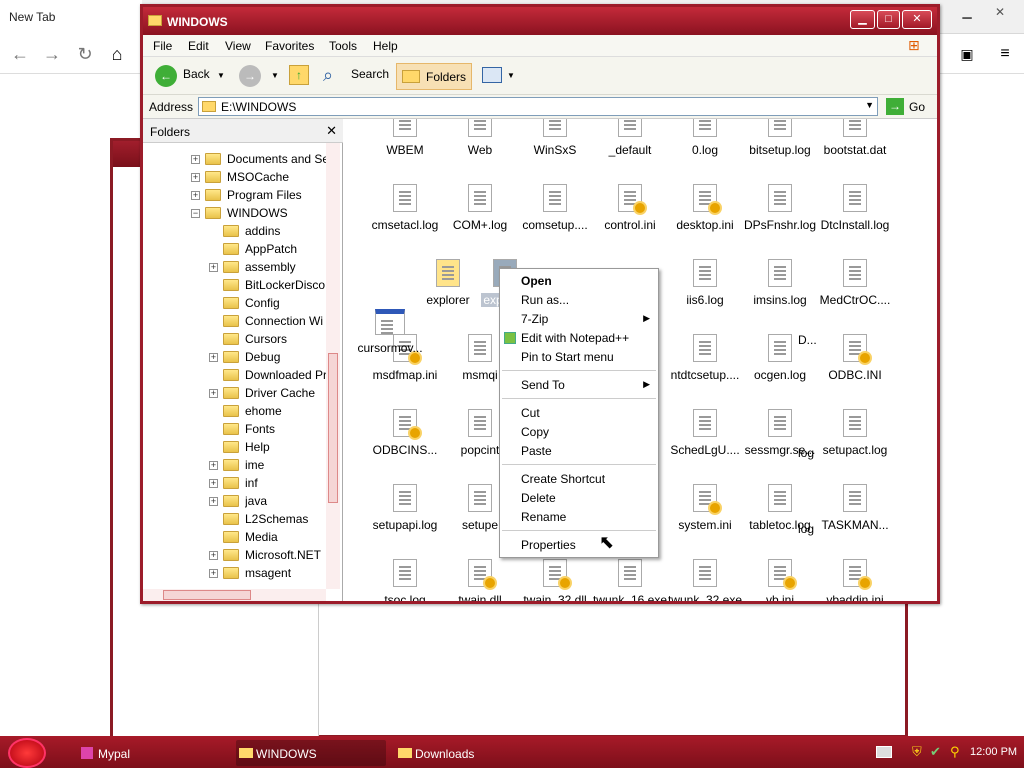 The height and width of the screenshot is (768, 1024). What do you see at coordinates (20, 54) in the screenshot?
I see `browser-back-icon: ←` at bounding box center [20, 54].